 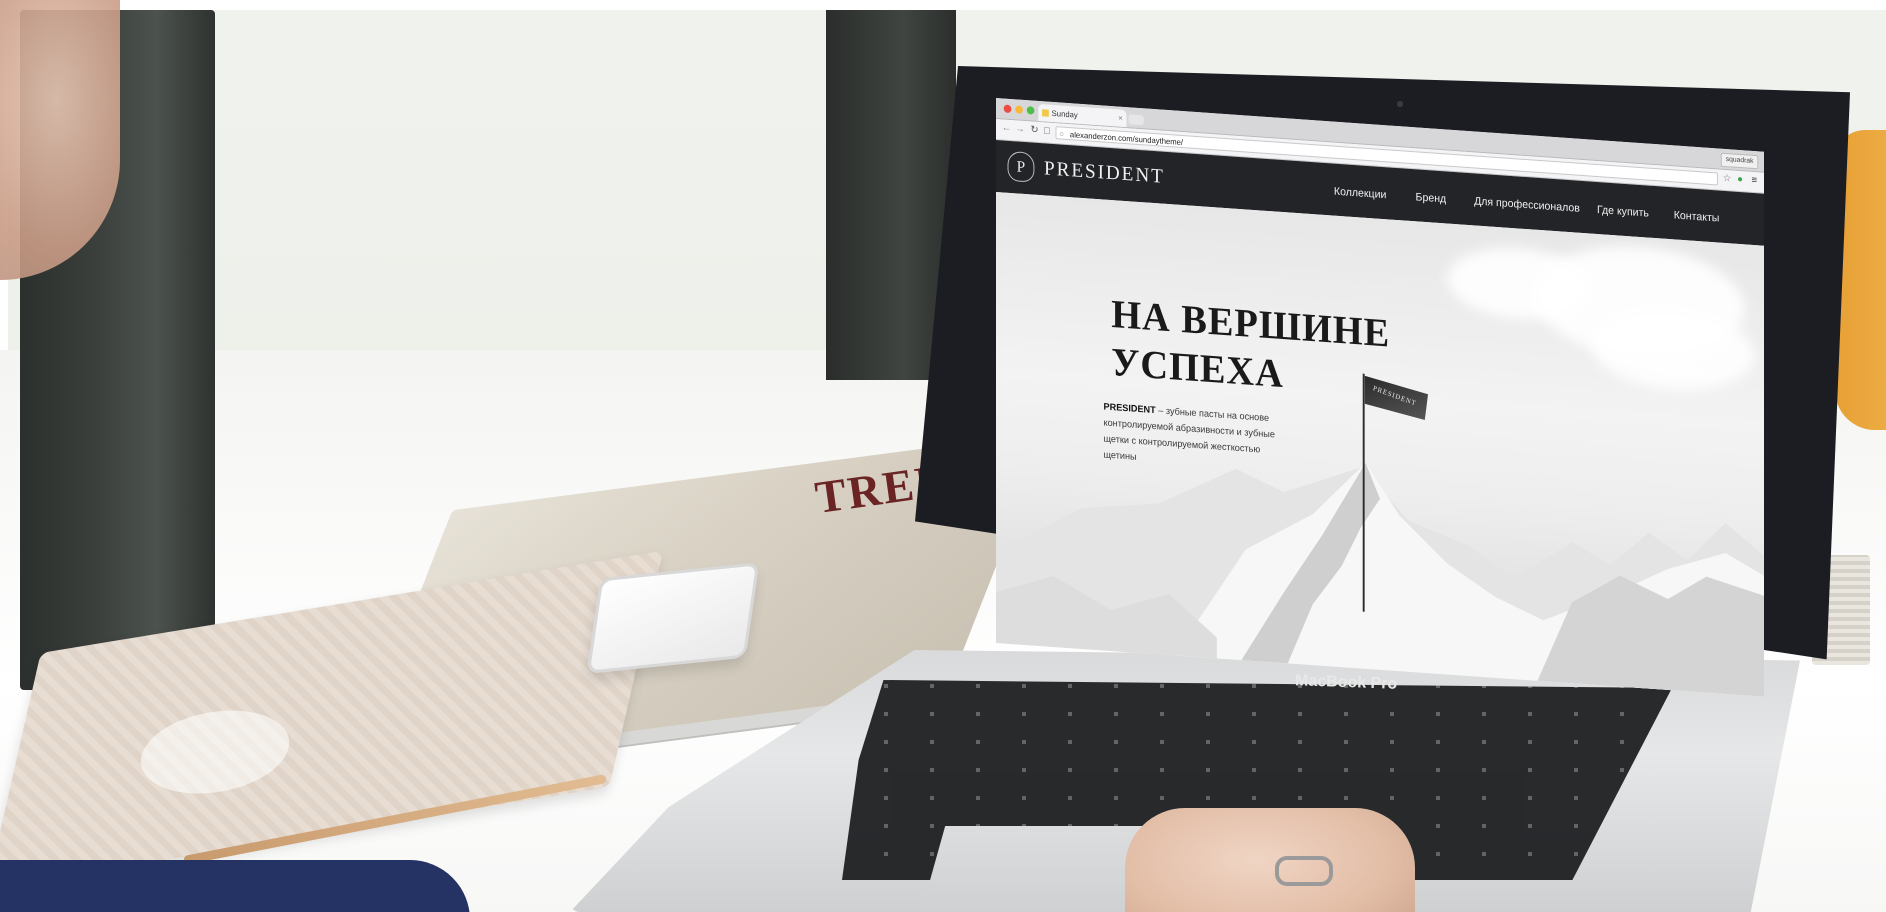 What do you see at coordinates (1380, 579) in the screenshot?
I see `mountain-range` at bounding box center [1380, 579].